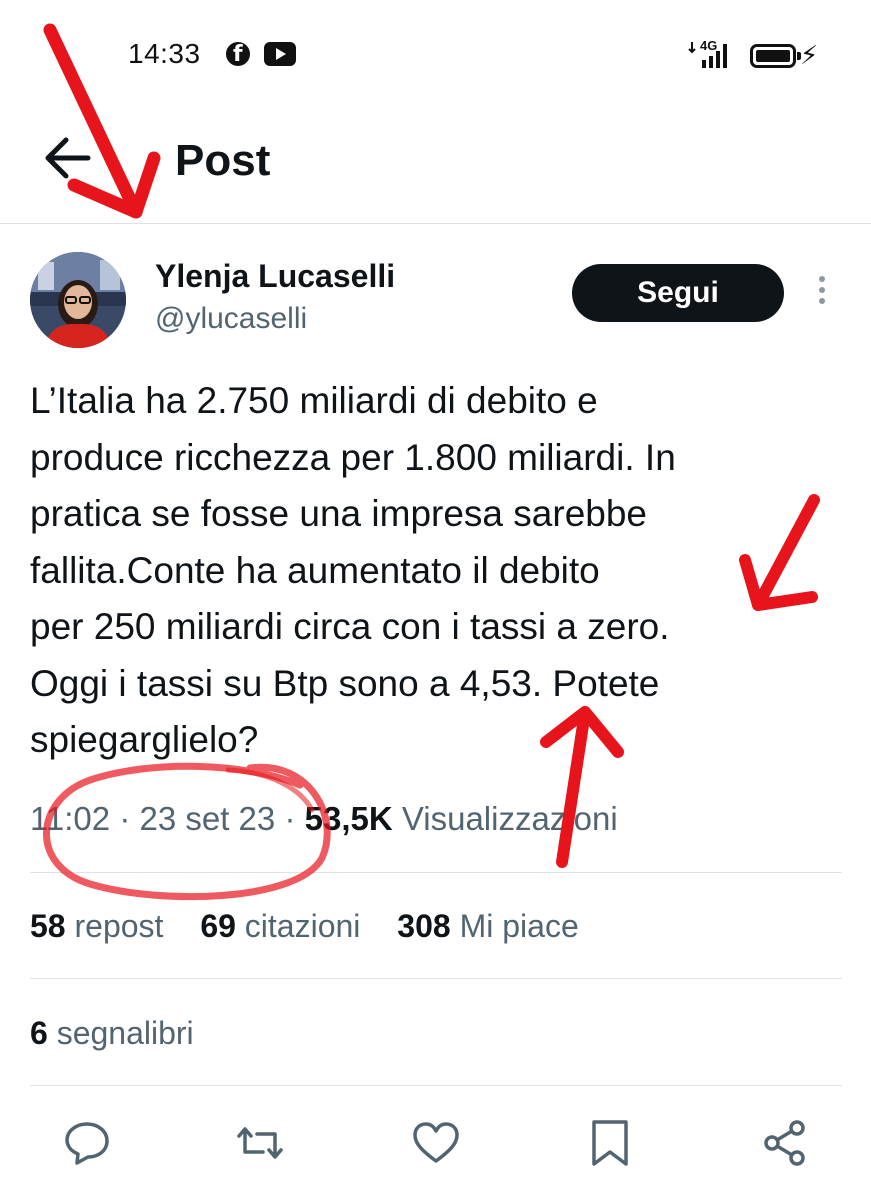 The image size is (871, 1200). Describe the element at coordinates (435, 55) in the screenshot. I see `status-bar: 14:33 4G ⚡` at that location.